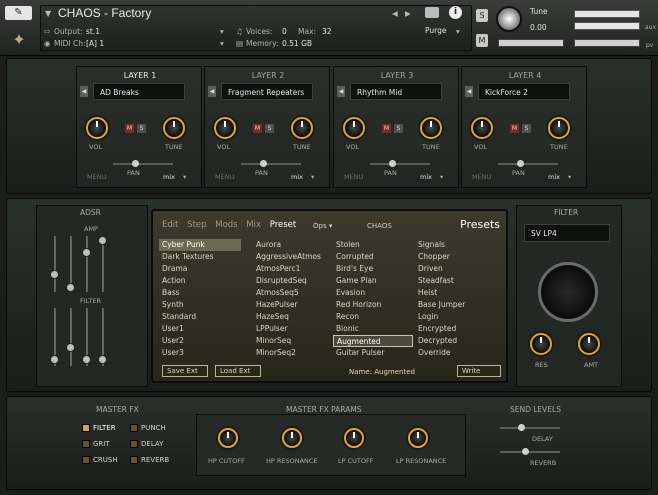  Describe the element at coordinates (48, 13) in the screenshot. I see `collapse-triangle-icon: ▼` at that location.